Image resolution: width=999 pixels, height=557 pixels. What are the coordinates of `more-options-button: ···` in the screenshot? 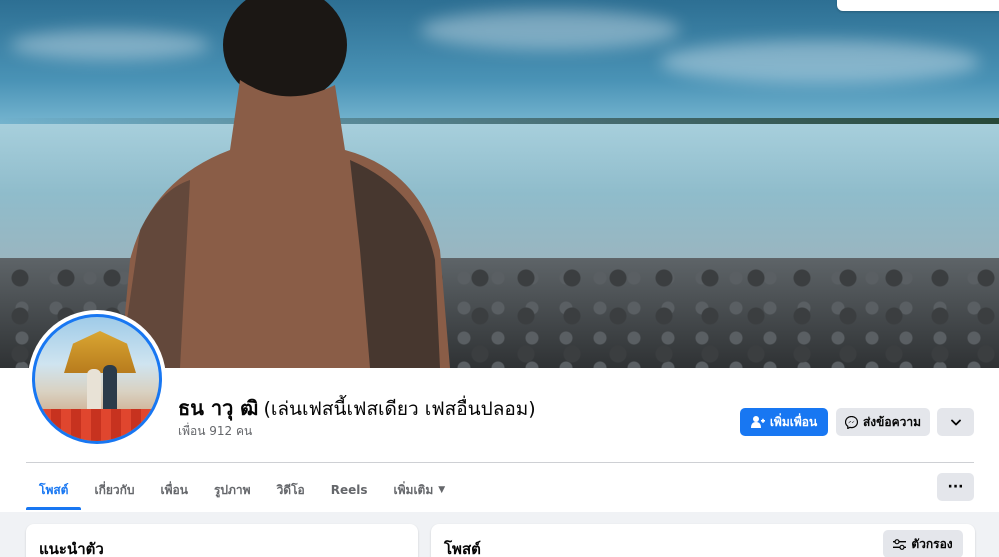 It's located at (955, 487).